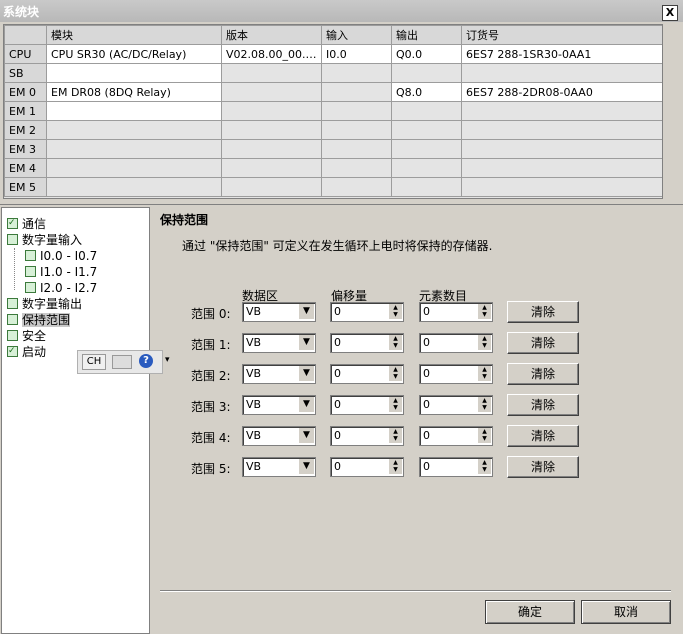  What do you see at coordinates (333, 187) in the screenshot?
I see `table-row: EM 5` at bounding box center [333, 187].